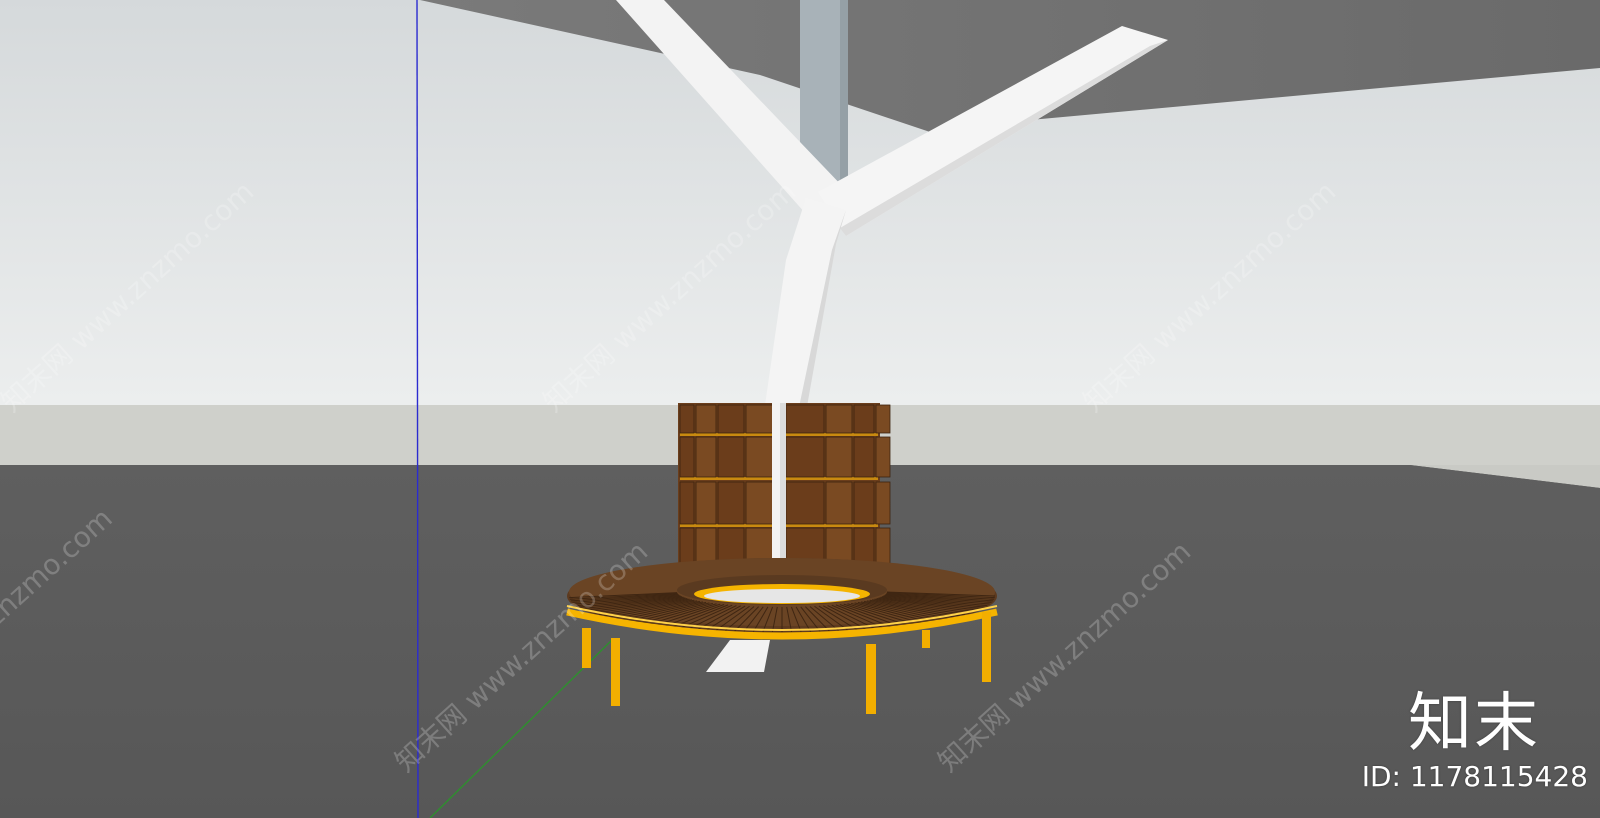 The width and height of the screenshot is (1600, 818). What do you see at coordinates (1474, 724) in the screenshot?
I see `brand-logo-text: 知末` at bounding box center [1474, 724].